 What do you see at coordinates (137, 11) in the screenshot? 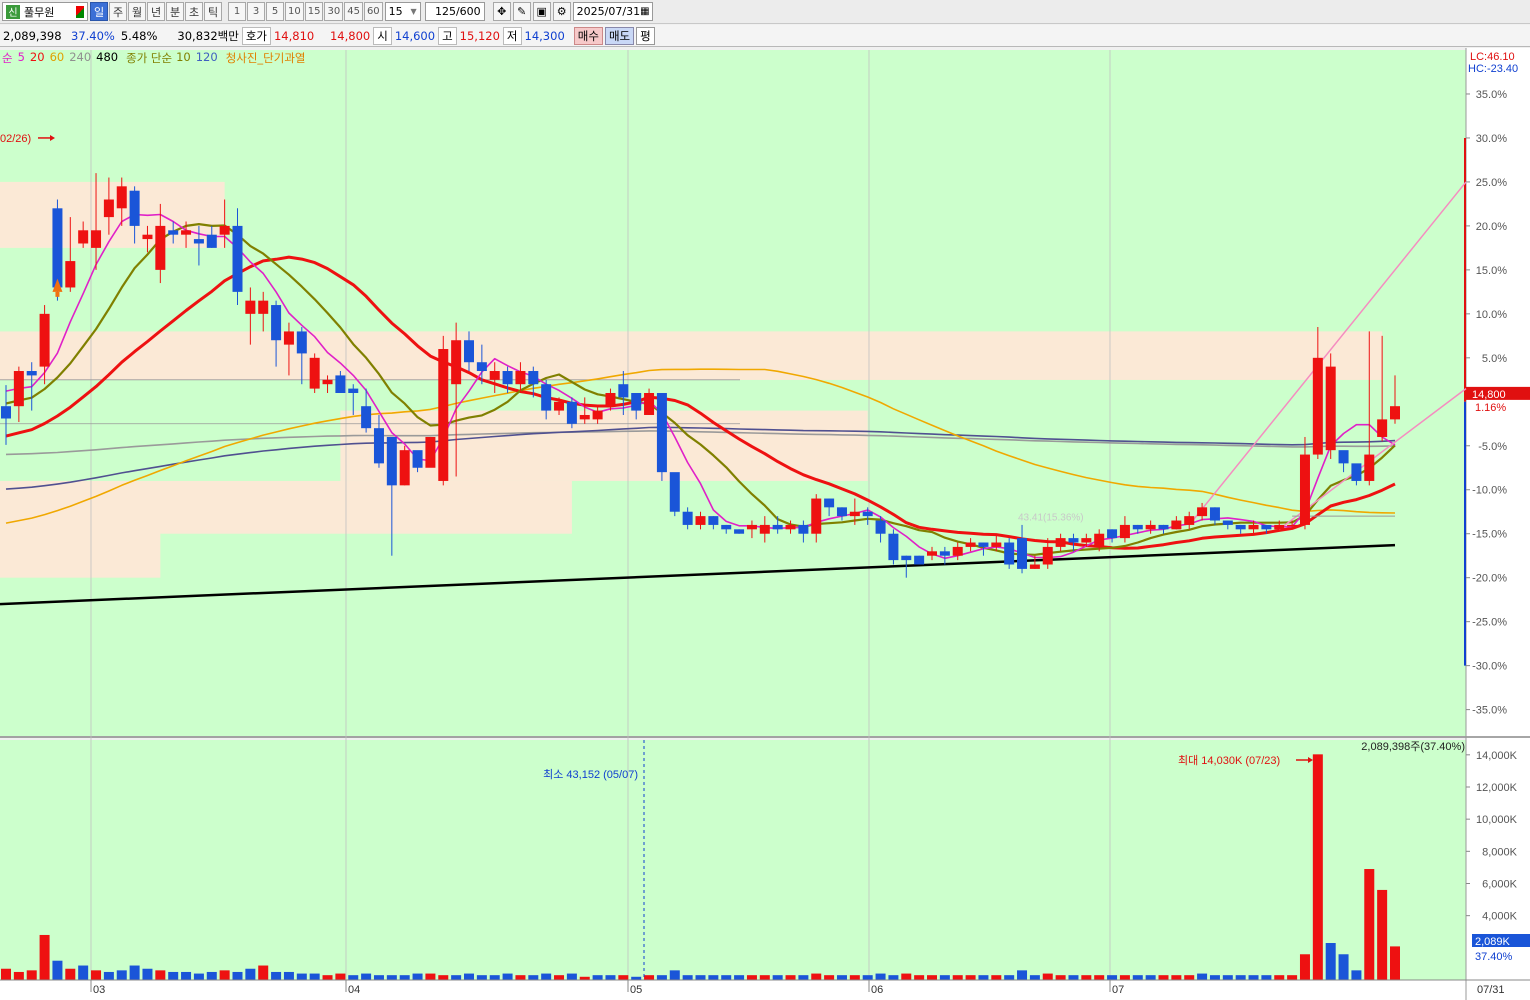
I see `period-tab: 월` at bounding box center [137, 11].